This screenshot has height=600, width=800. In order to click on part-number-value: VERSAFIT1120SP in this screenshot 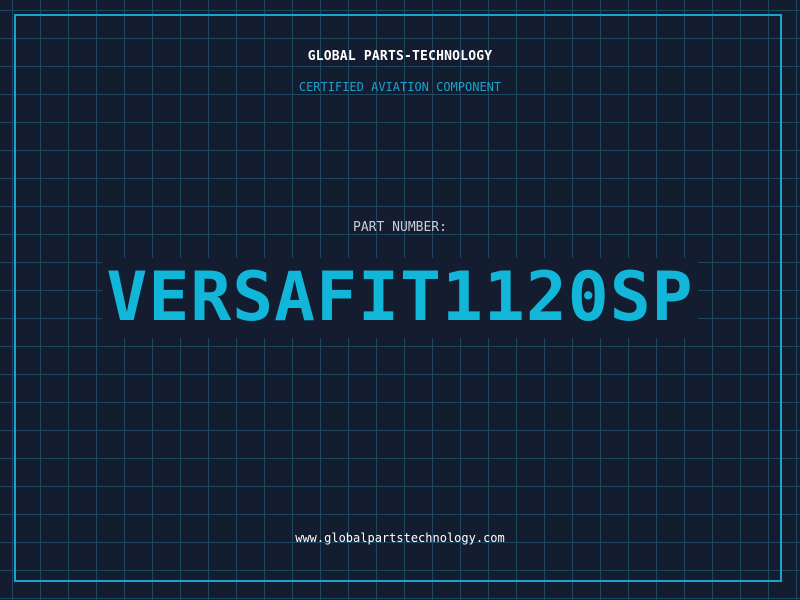, I will do `click(400, 298)`.